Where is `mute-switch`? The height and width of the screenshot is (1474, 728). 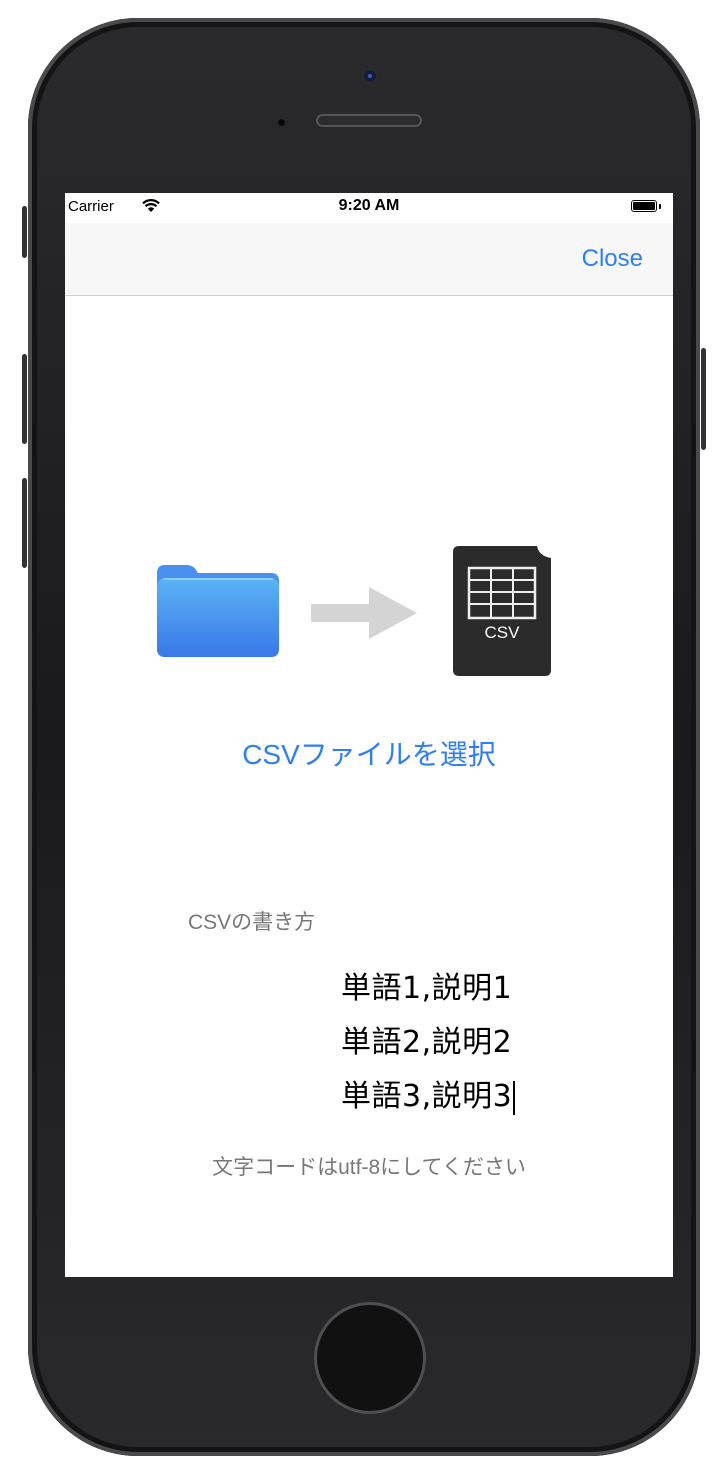 mute-switch is located at coordinates (24, 232).